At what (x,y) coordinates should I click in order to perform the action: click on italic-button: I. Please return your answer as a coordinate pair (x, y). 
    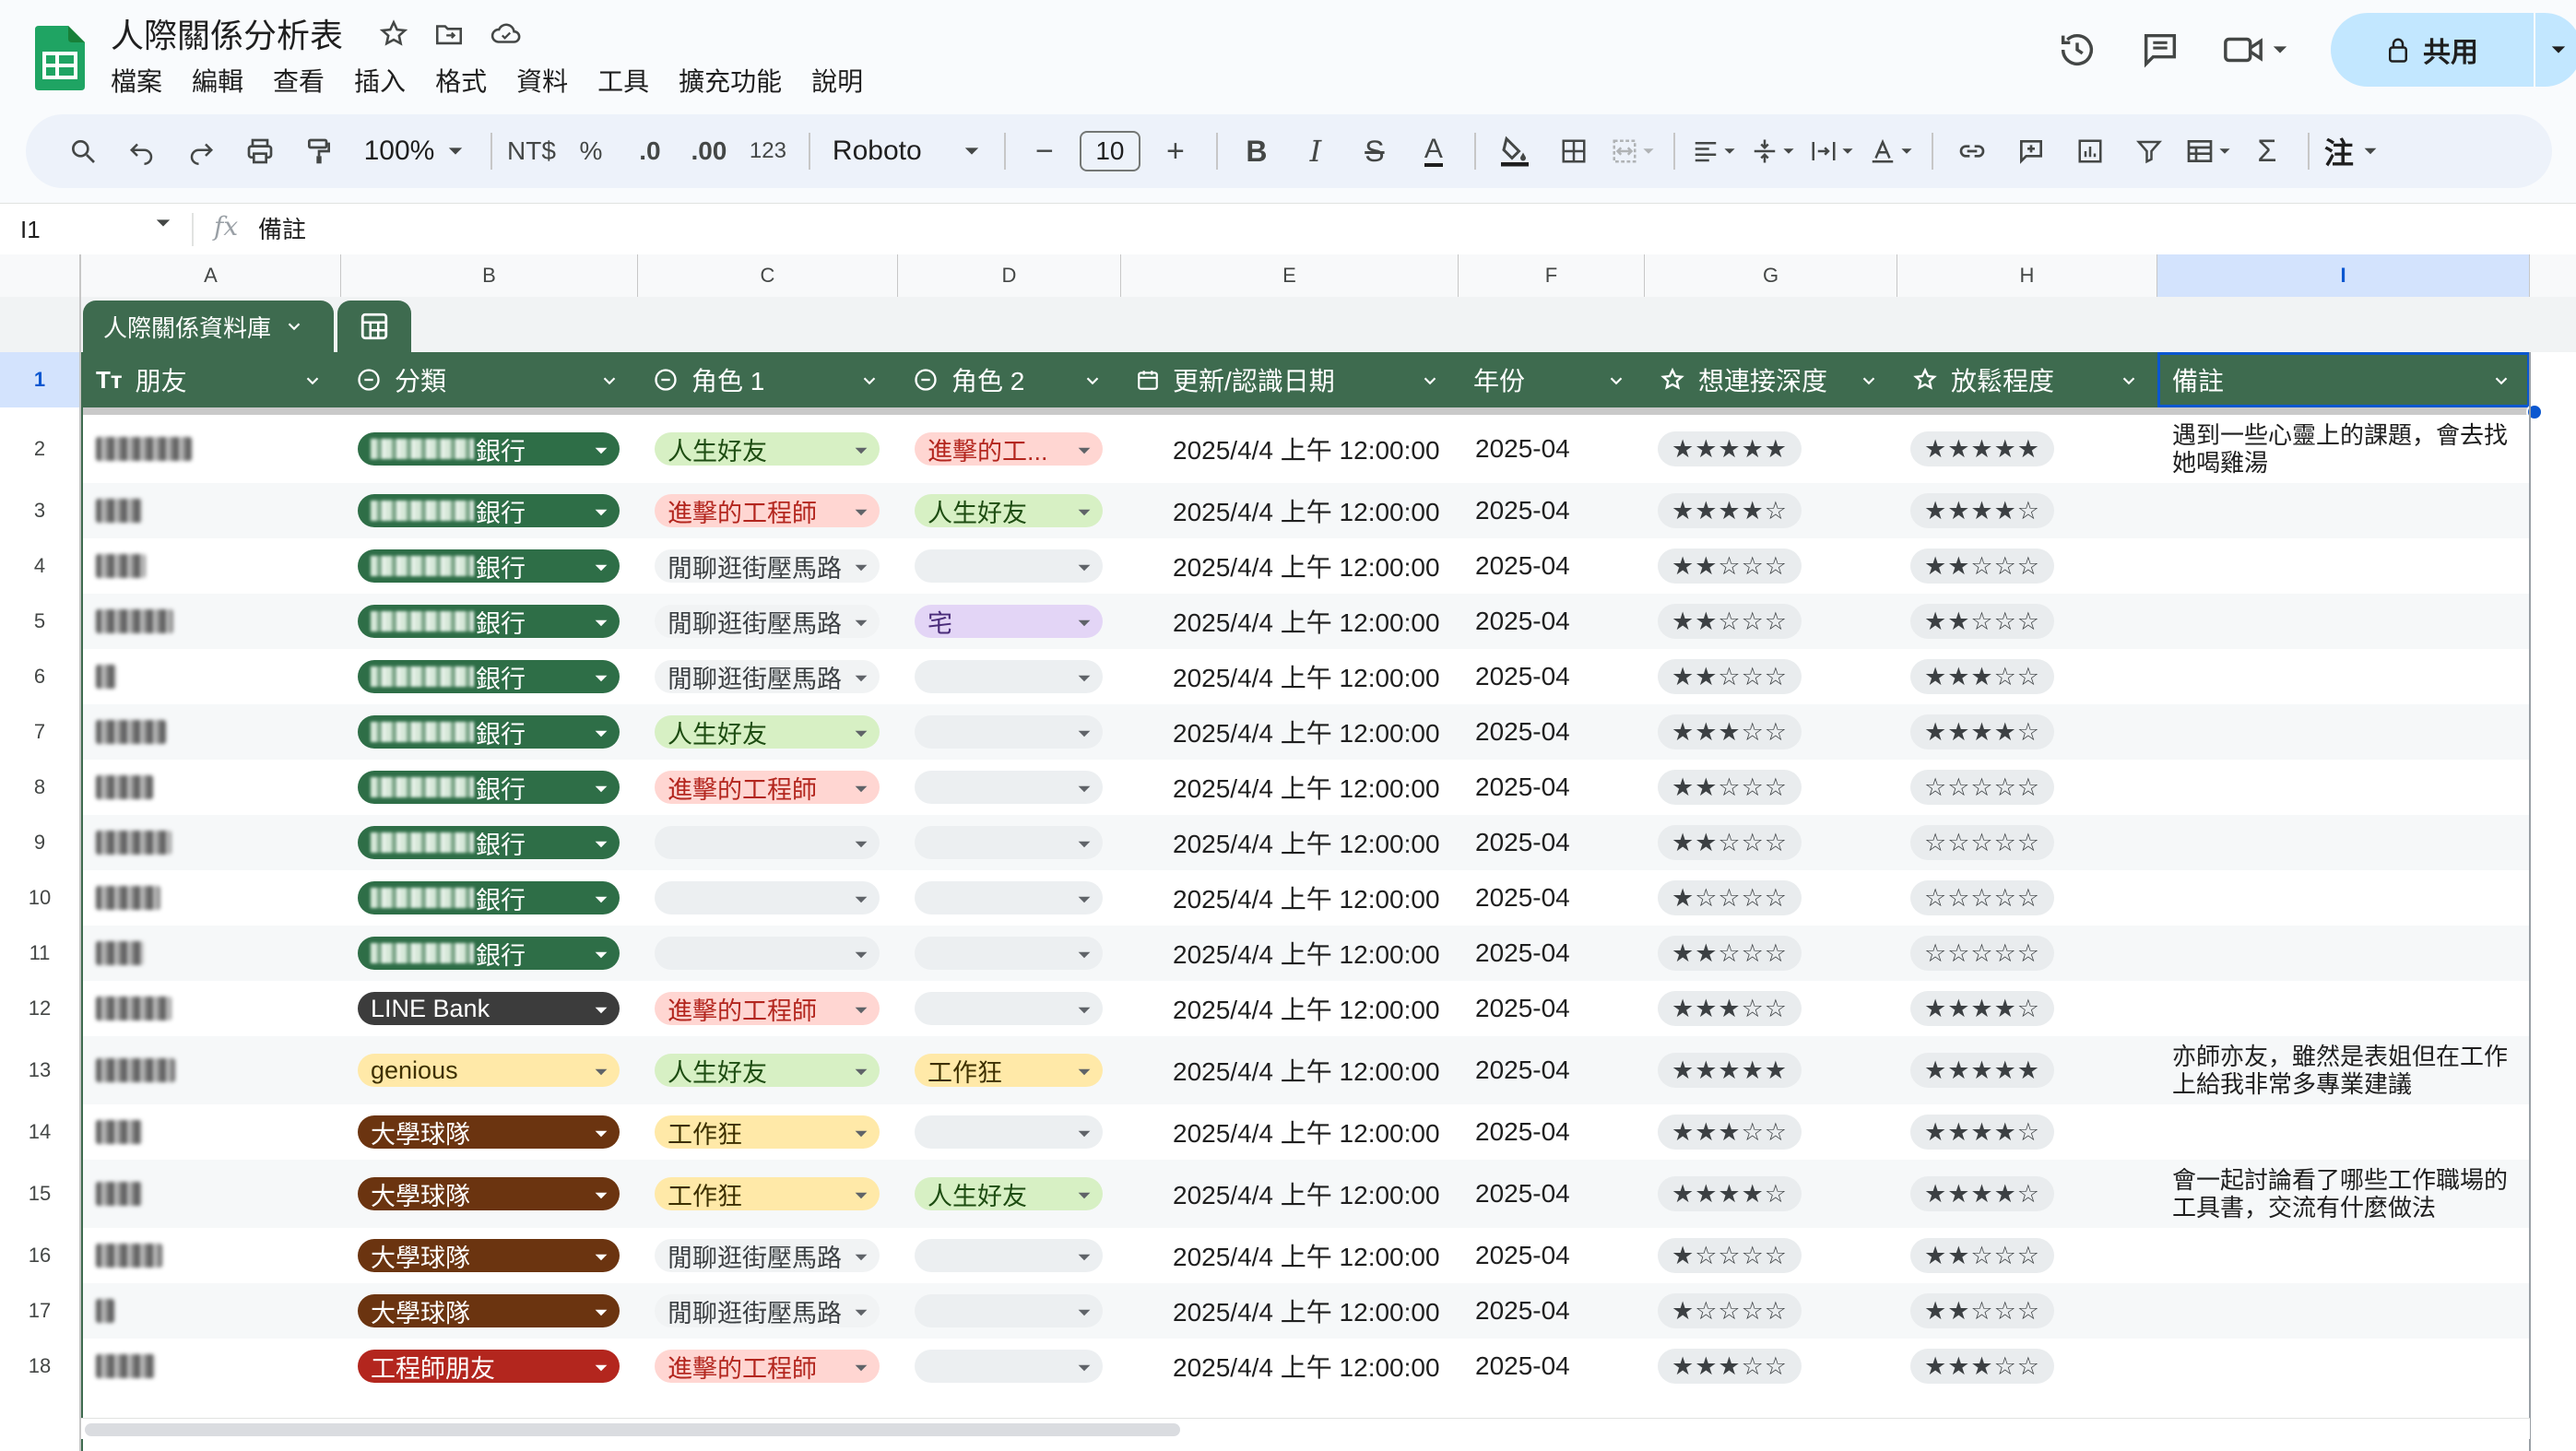
    Looking at the image, I should click on (1316, 151).